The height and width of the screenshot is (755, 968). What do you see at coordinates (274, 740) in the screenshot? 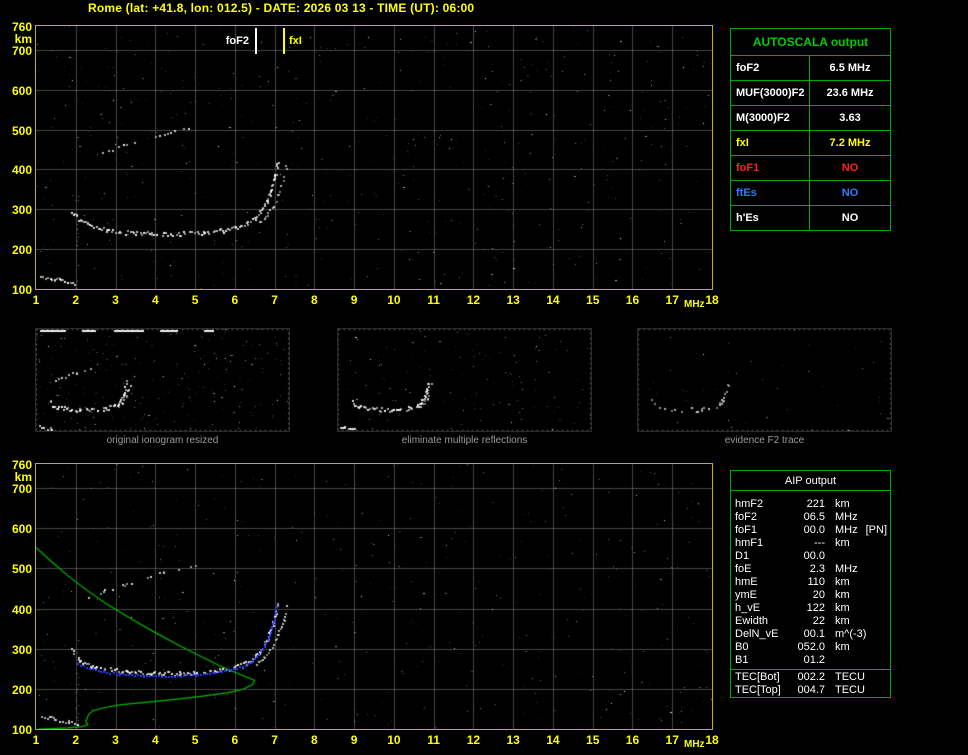
I see `x-axis-tick-bottom: 7` at bounding box center [274, 740].